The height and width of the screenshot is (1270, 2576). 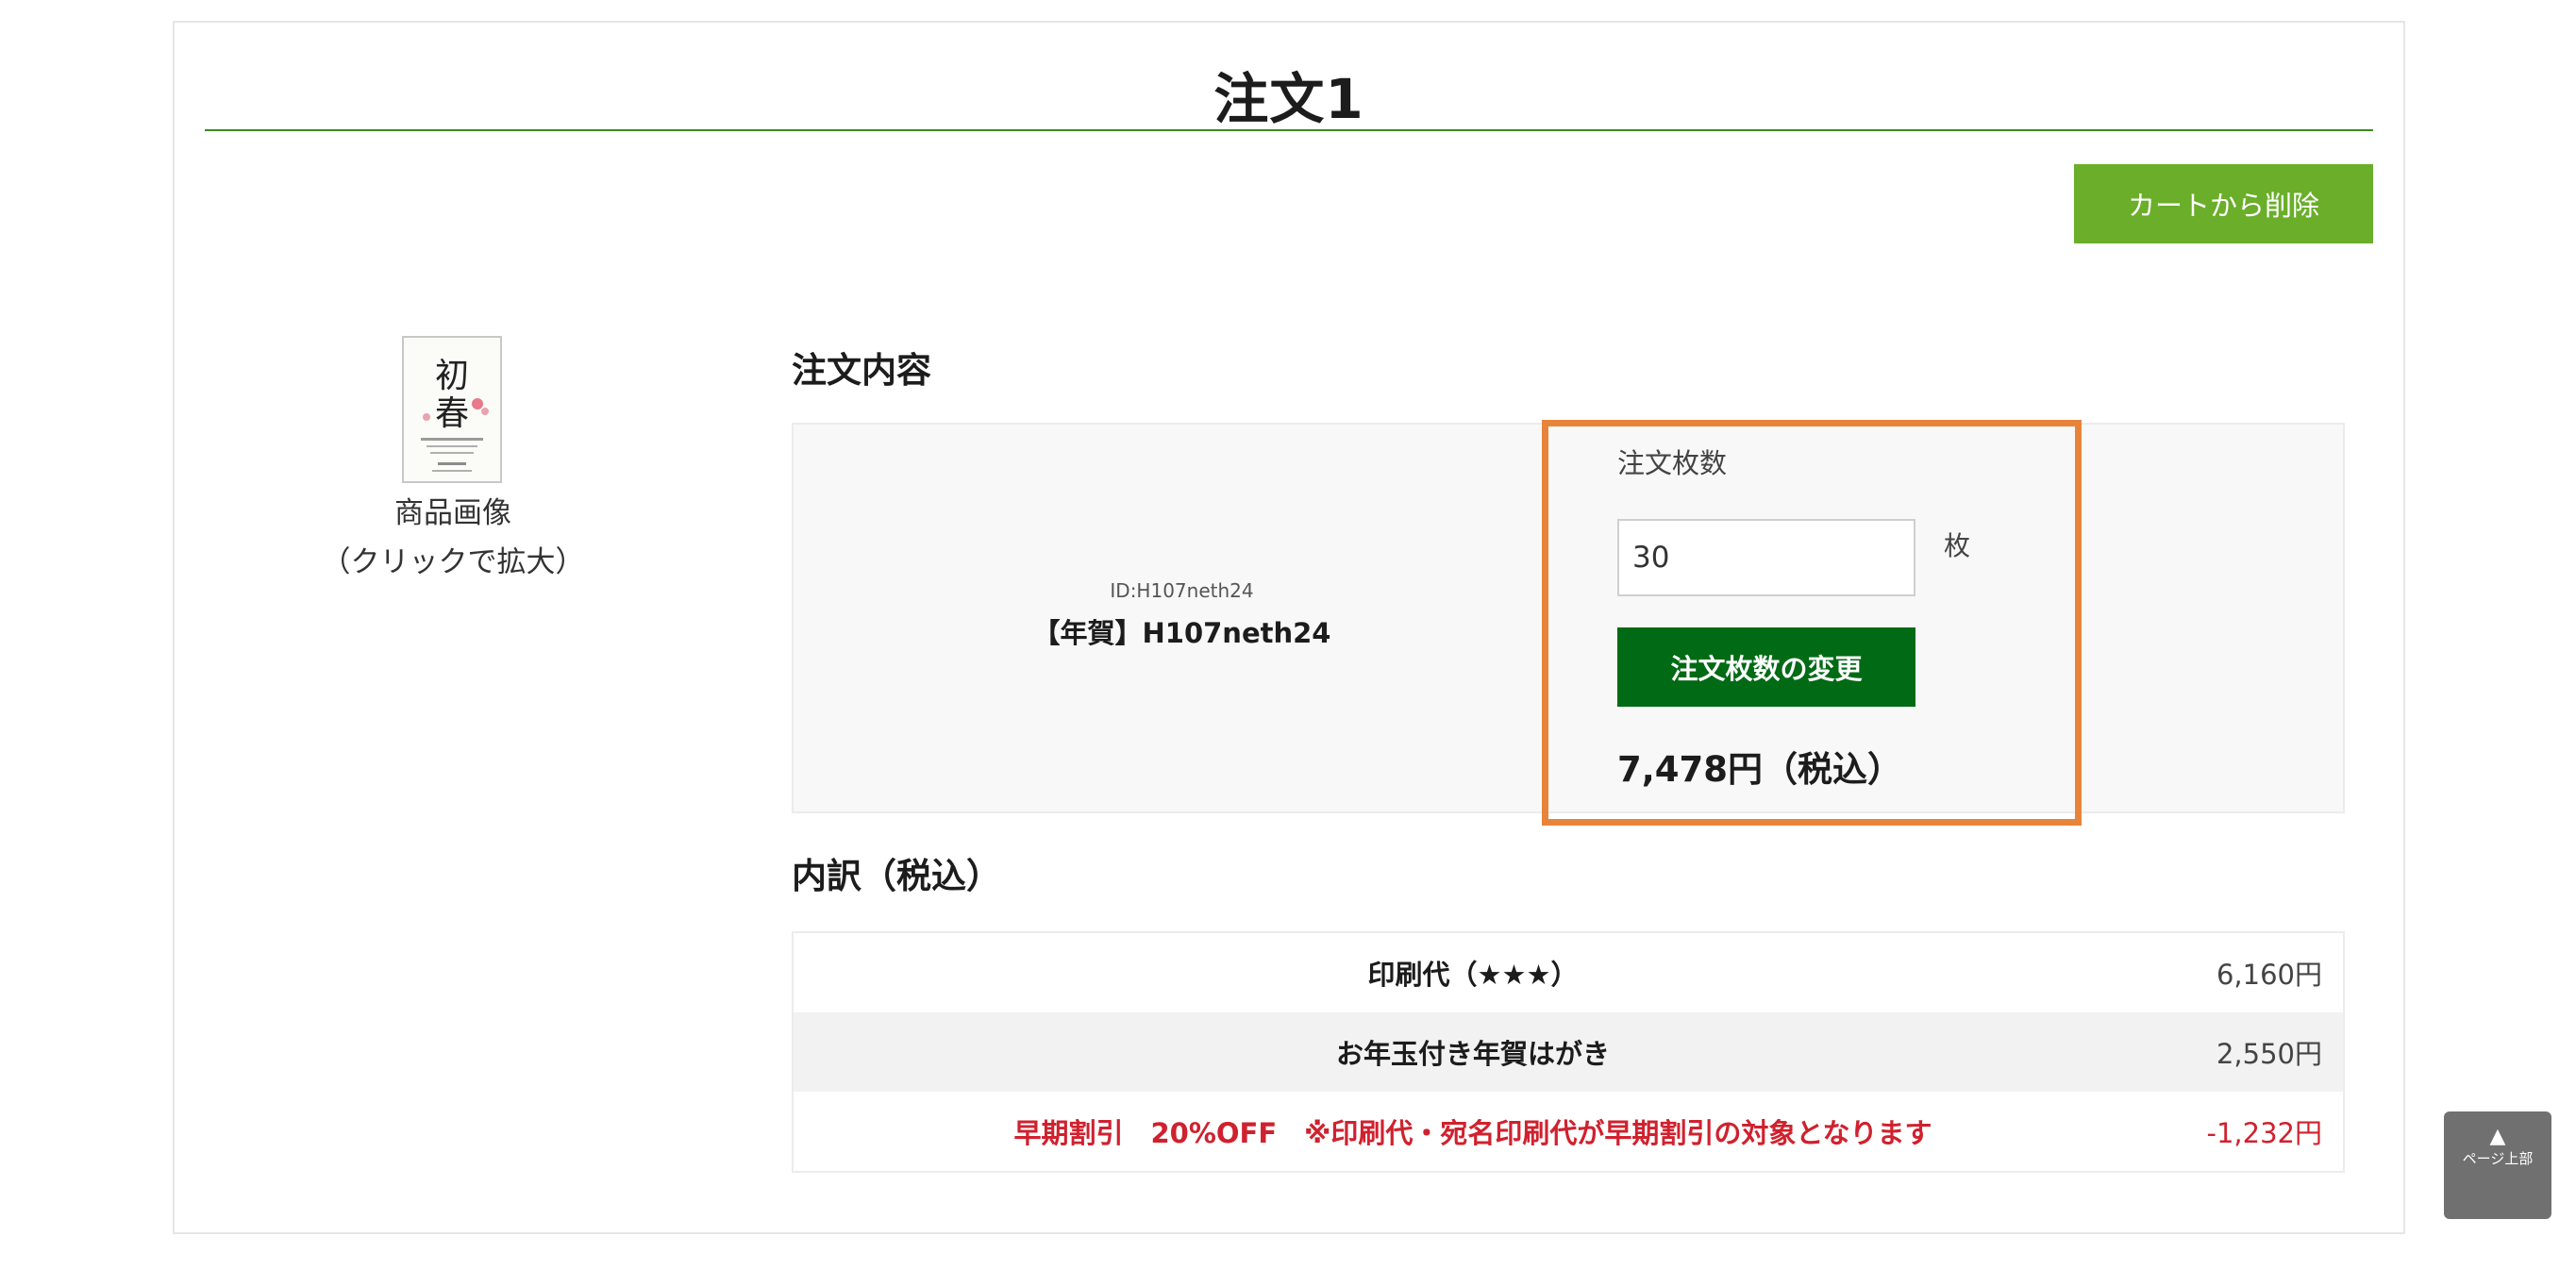 I want to click on product-id: ID:H107neth24, so click(x=1182, y=590).